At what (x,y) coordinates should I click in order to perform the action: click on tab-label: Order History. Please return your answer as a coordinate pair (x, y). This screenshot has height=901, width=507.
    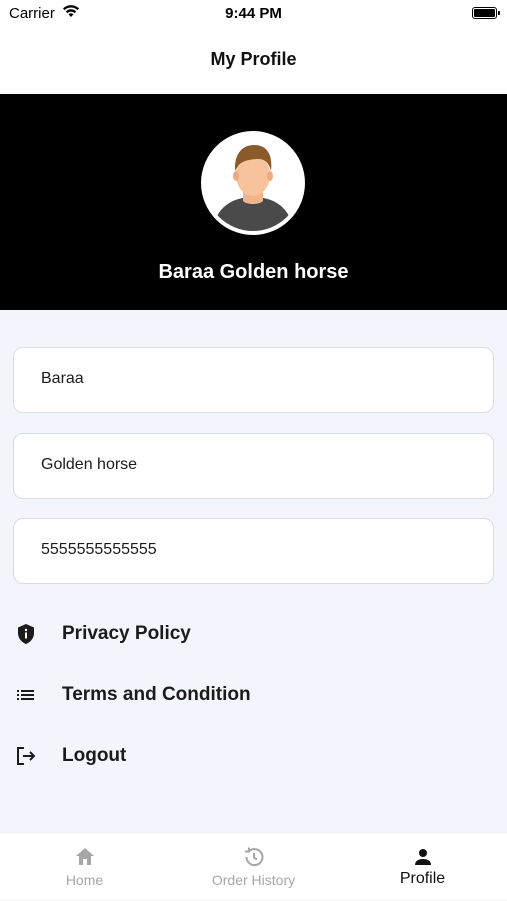
    Looking at the image, I should click on (253, 880).